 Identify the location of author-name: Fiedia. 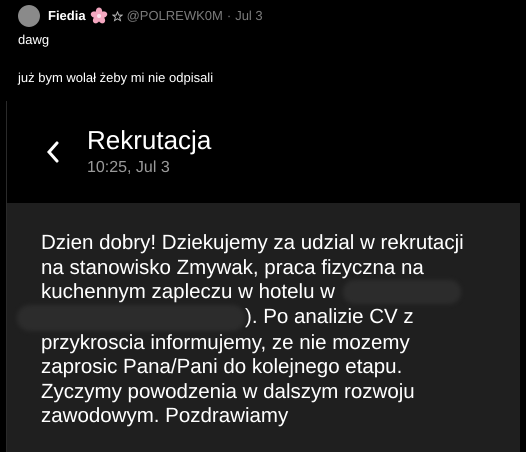
(67, 16).